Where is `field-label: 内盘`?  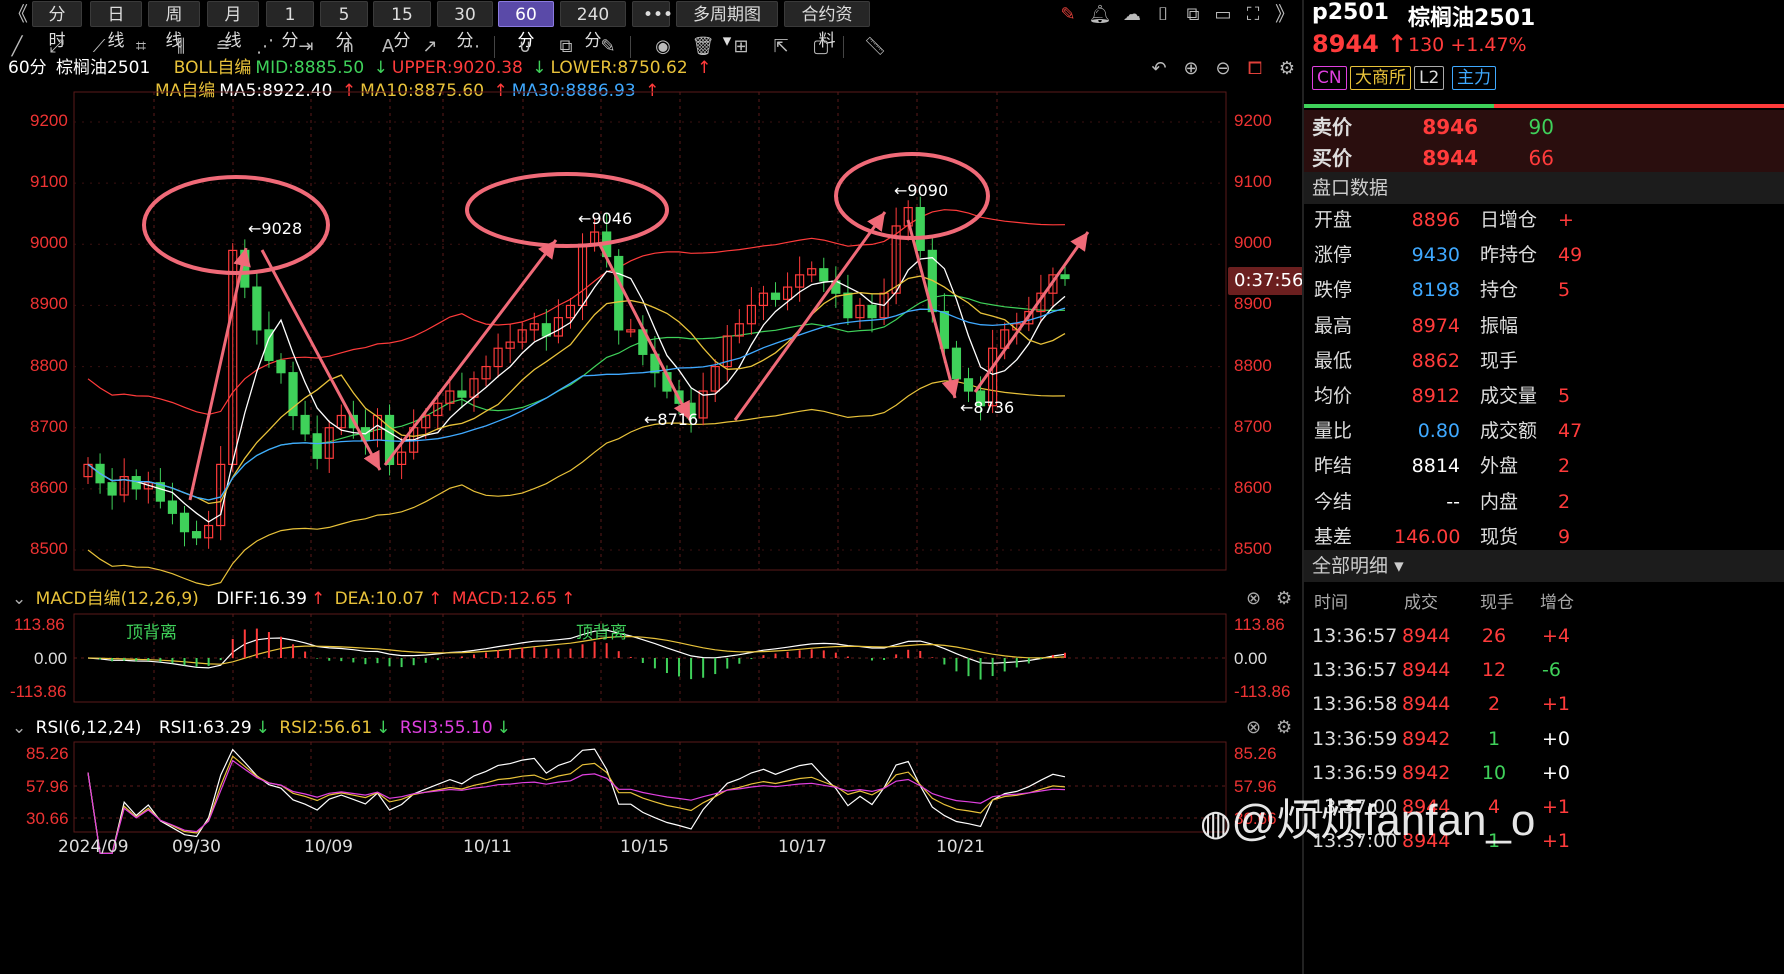 field-label: 内盘 is located at coordinates (1499, 501).